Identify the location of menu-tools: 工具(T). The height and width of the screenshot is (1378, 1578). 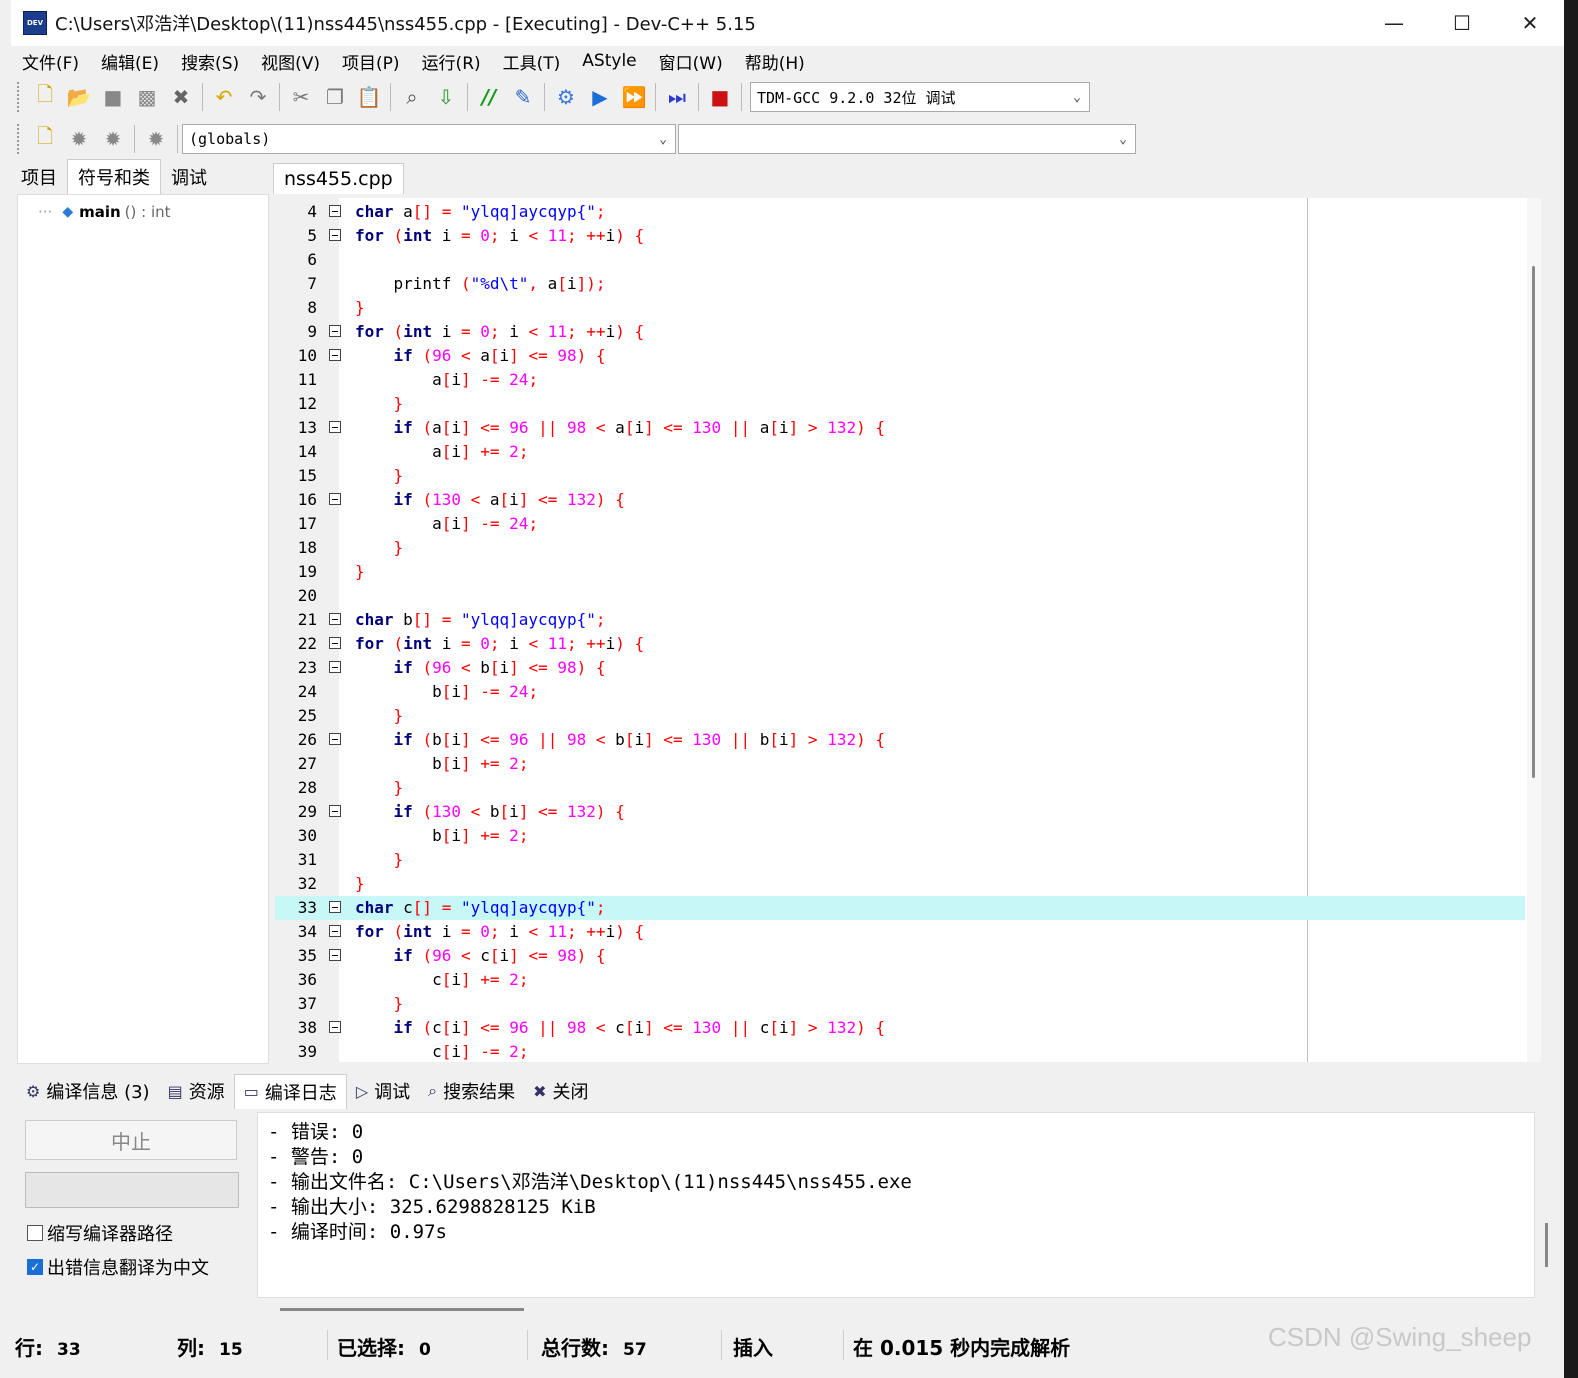
(532, 61).